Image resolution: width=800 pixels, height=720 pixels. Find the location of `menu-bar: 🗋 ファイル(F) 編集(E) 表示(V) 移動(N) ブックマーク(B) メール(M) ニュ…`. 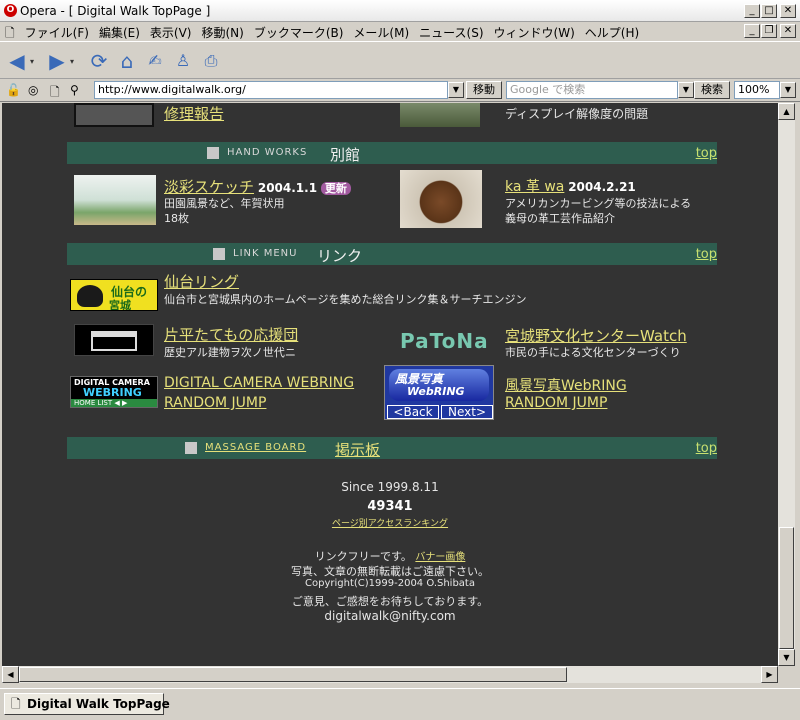

menu-bar: 🗋 ファイル(F) 編集(E) 表示(V) 移動(N) ブックマーク(B) メール(M) ニュ… is located at coordinates (400, 32).